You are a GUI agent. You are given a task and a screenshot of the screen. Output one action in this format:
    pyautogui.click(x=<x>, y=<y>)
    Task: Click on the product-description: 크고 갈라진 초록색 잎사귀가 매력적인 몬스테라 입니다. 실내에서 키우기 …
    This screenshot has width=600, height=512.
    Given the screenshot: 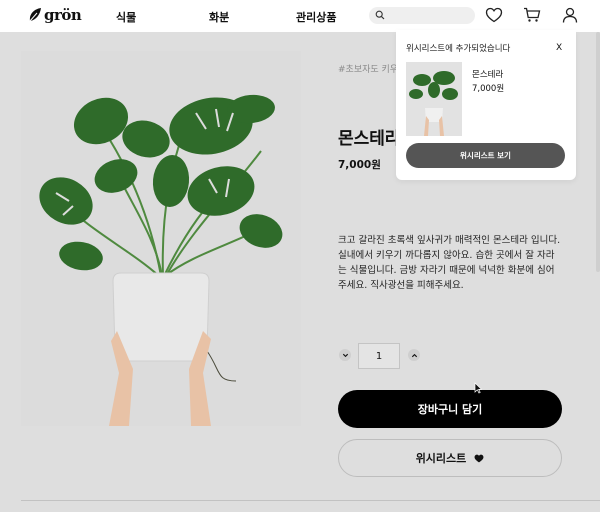 What is the action you would take?
    pyautogui.click(x=449, y=263)
    